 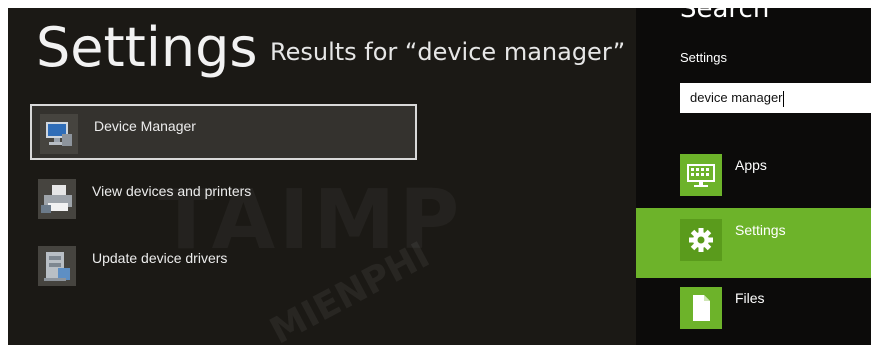 I want to click on text-caret, so click(x=783, y=98).